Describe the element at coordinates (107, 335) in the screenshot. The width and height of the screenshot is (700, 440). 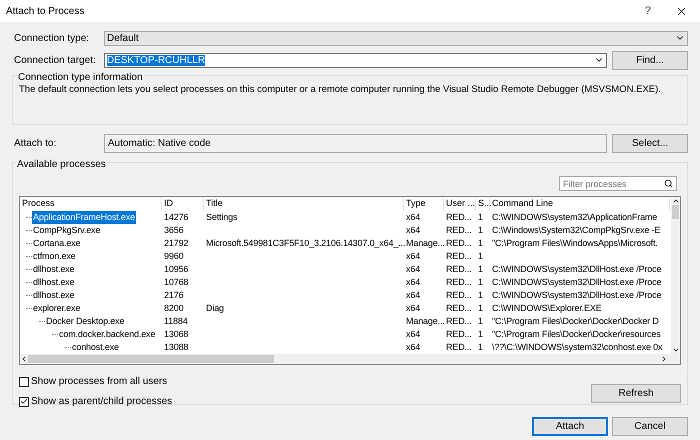
I see `process-name: com.docker.backend.exe` at that location.